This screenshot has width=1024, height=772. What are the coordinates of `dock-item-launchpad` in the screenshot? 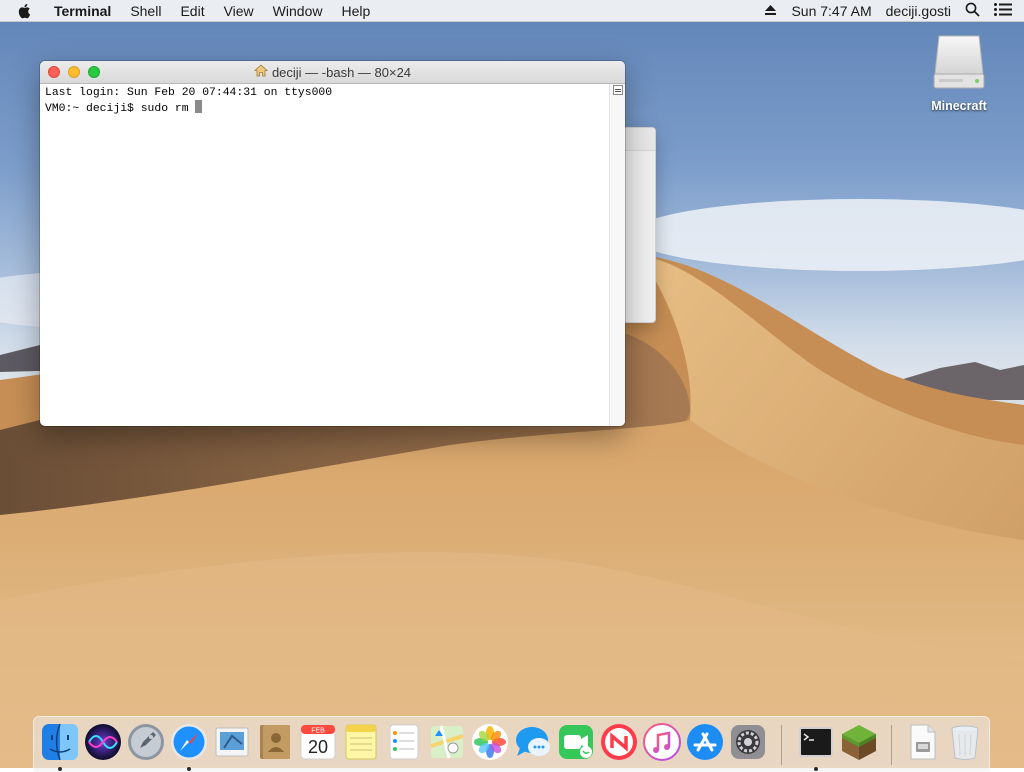 It's located at (146, 742).